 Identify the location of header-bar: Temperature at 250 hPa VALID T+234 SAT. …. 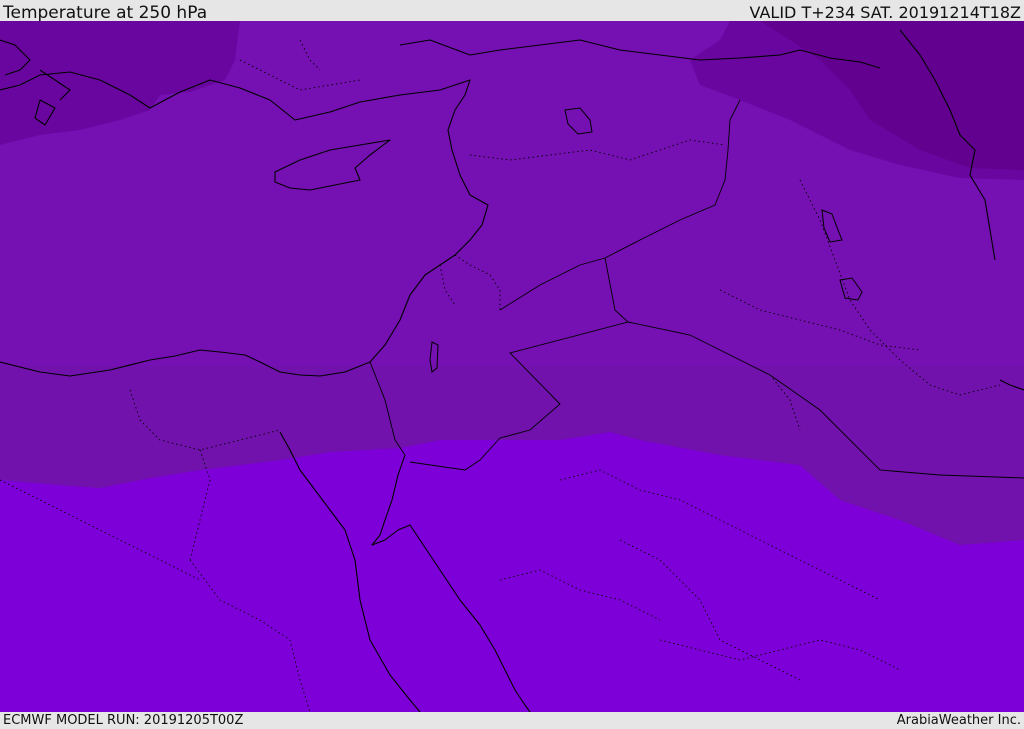
(512, 11).